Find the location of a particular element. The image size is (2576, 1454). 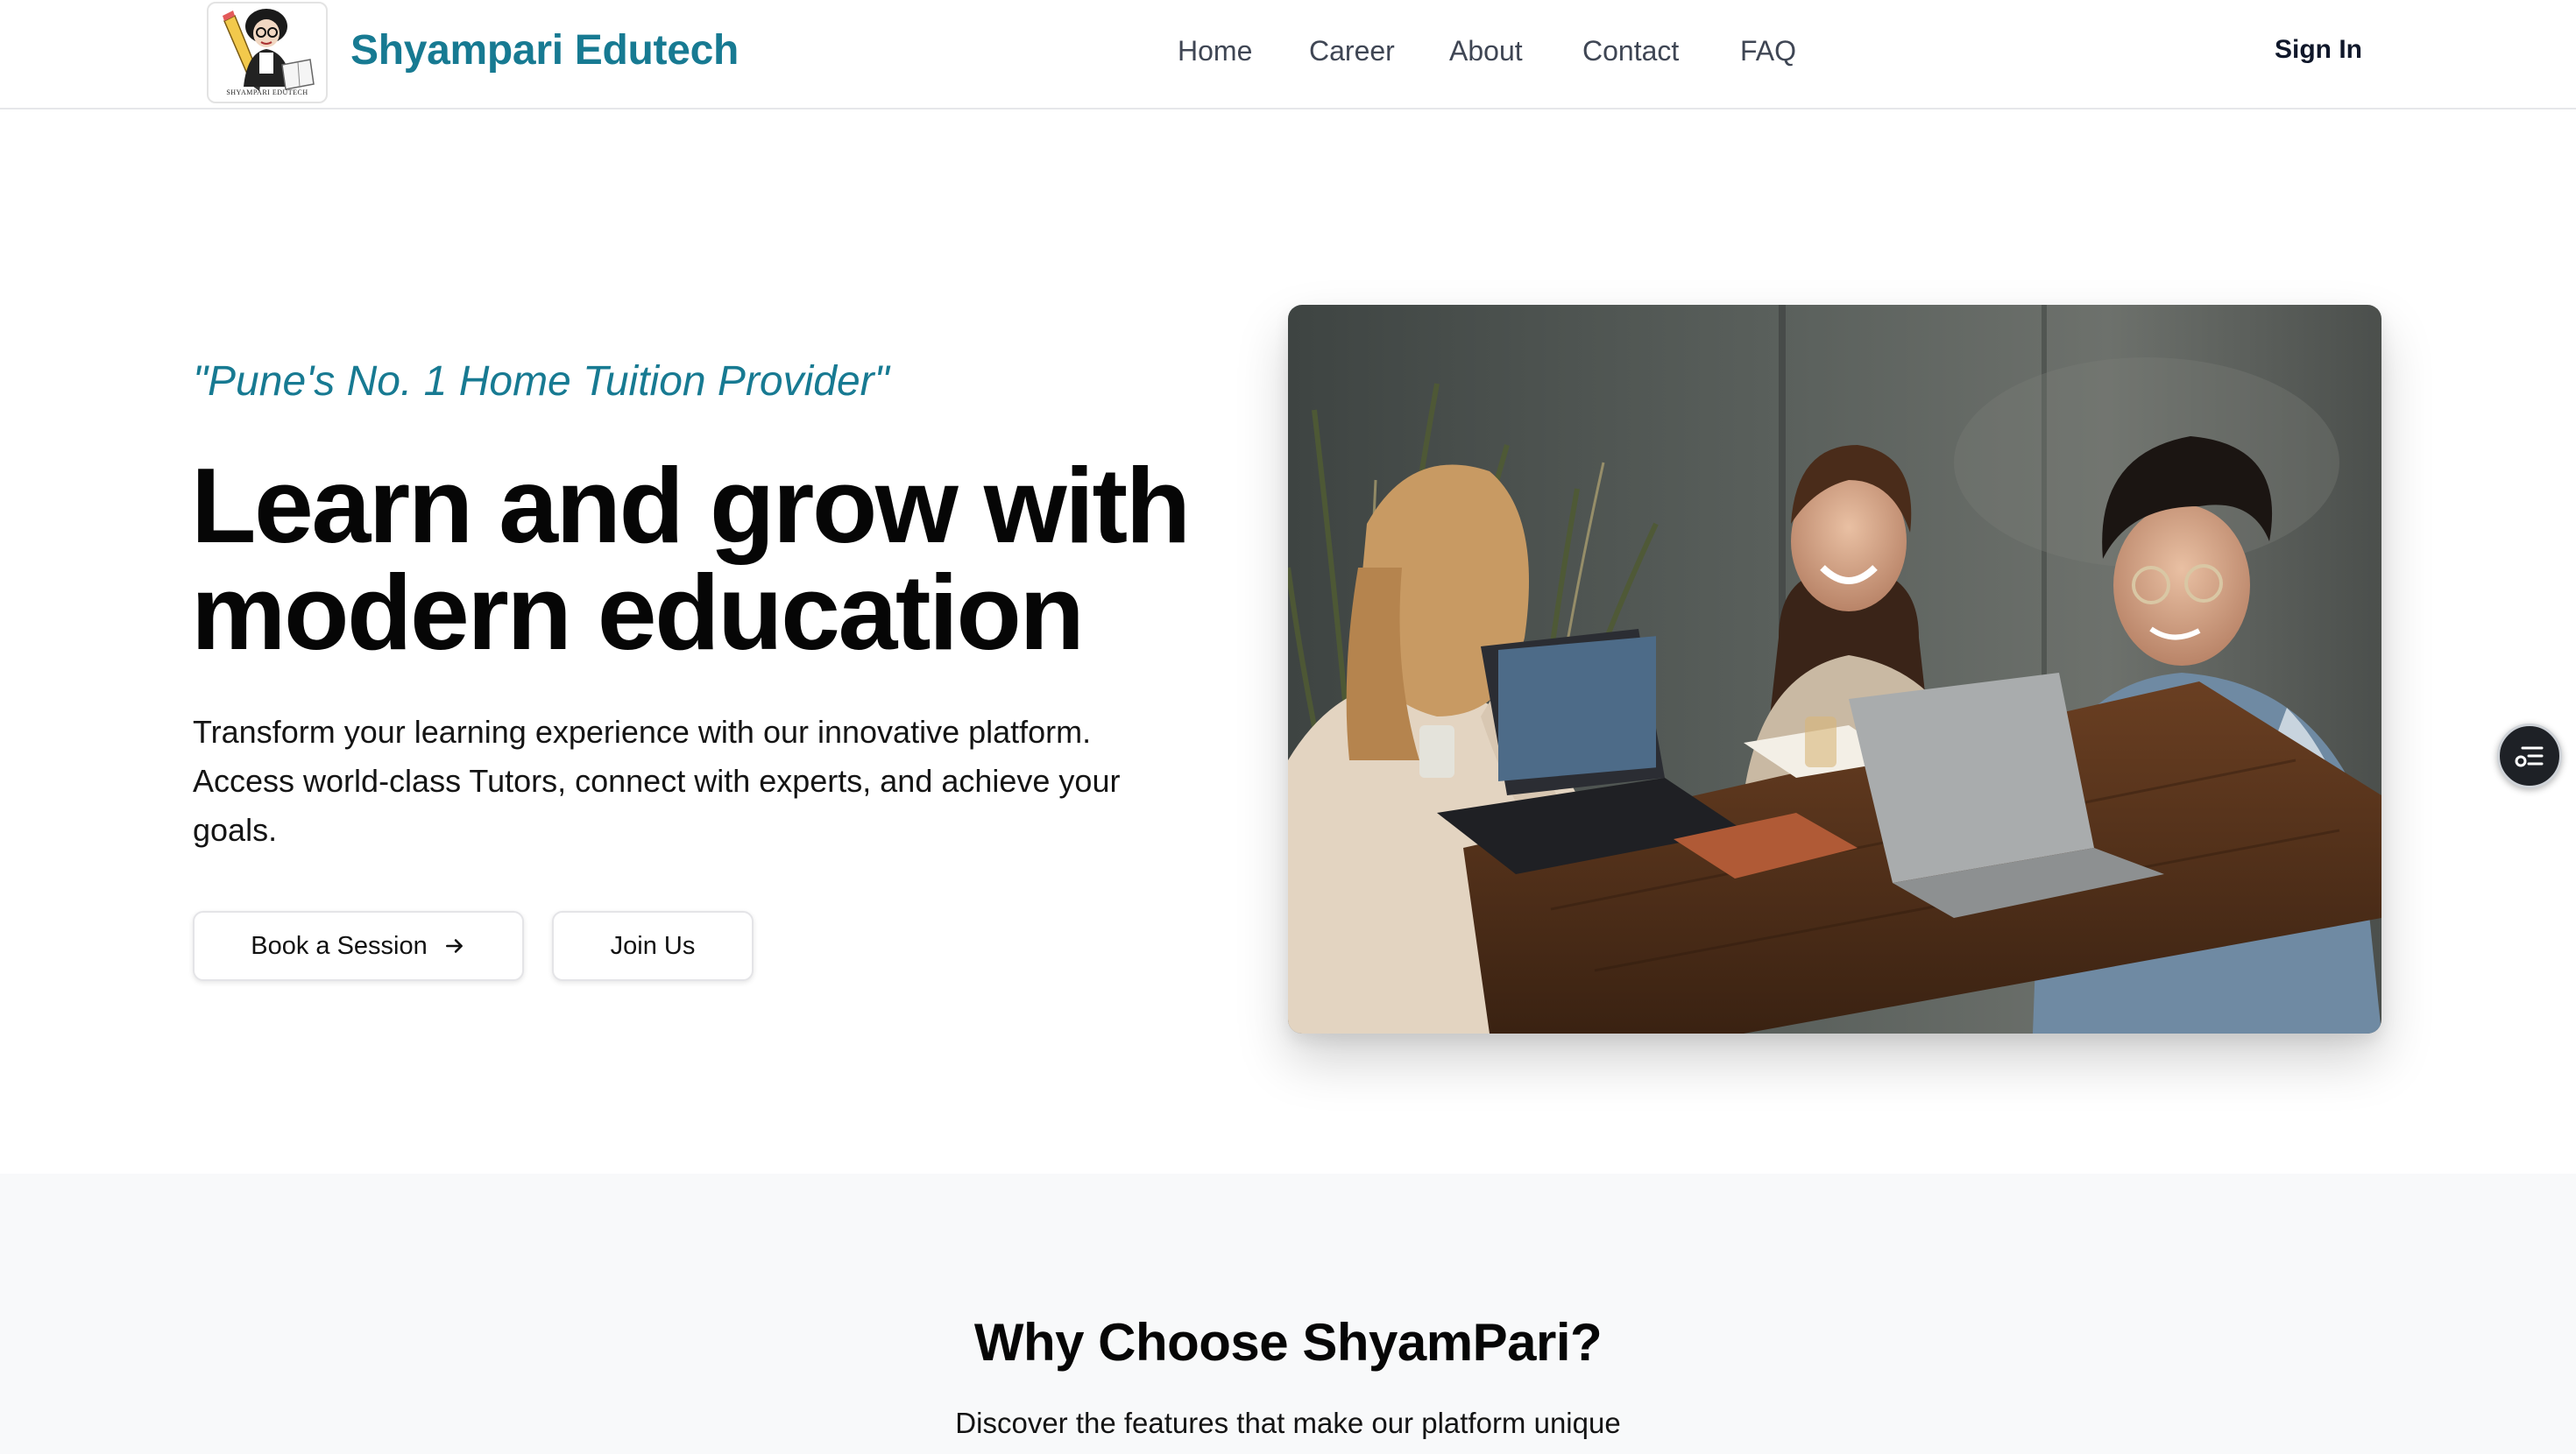

list-filter-icon is located at coordinates (2529, 756).